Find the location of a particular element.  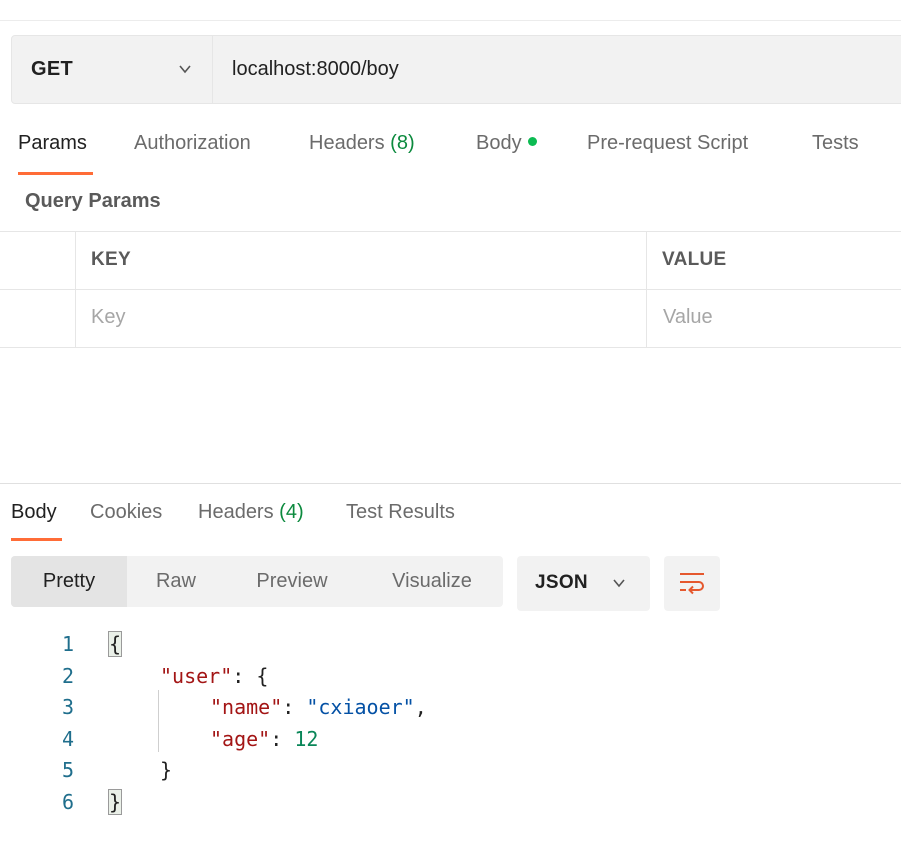

tab-body: Body is located at coordinates (506, 143).